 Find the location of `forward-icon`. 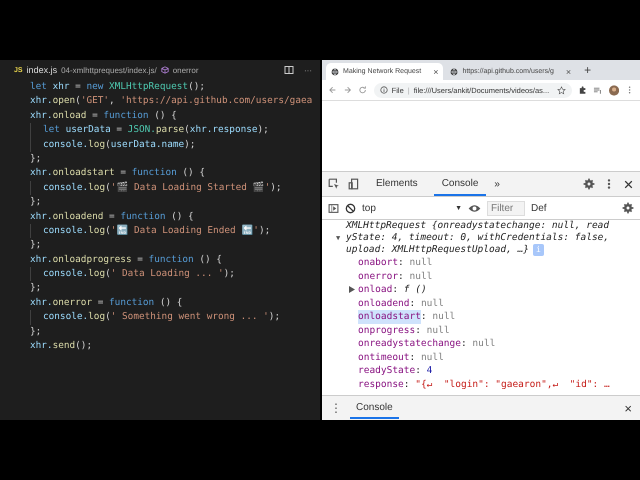

forward-icon is located at coordinates (347, 90).